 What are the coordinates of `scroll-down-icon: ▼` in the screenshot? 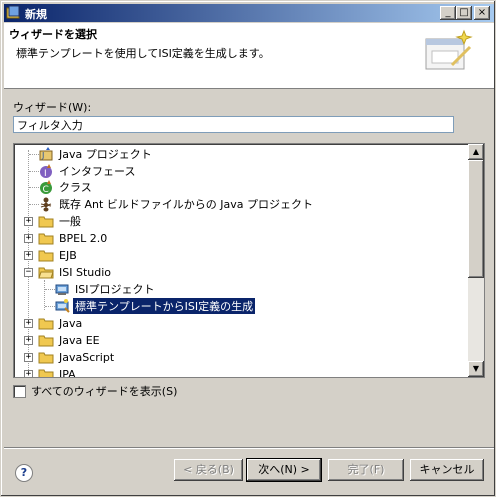 It's located at (476, 369).